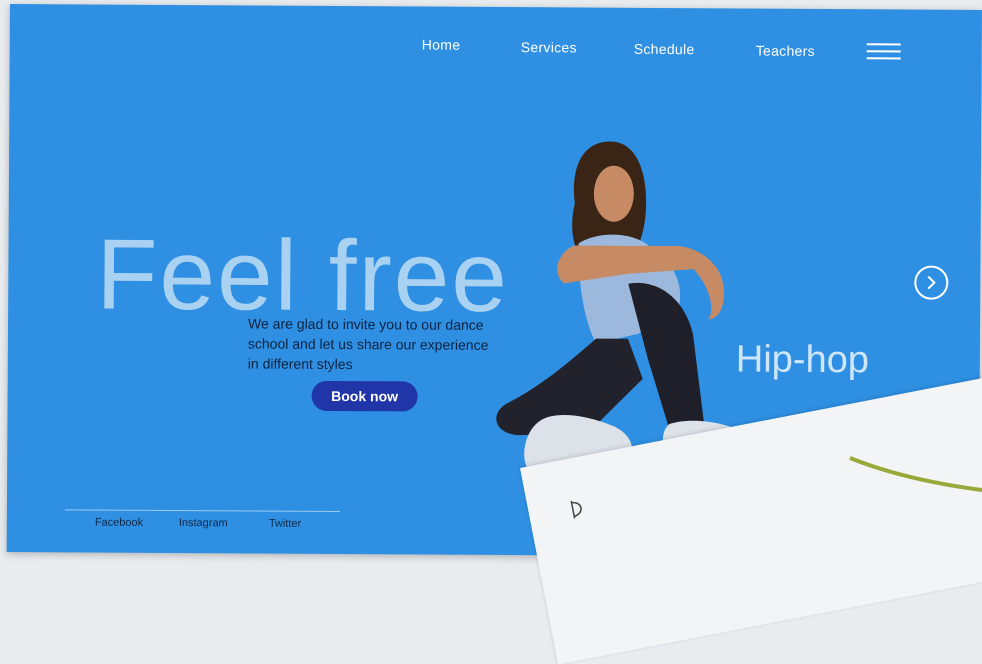  I want to click on nav-services: Services, so click(549, 47).